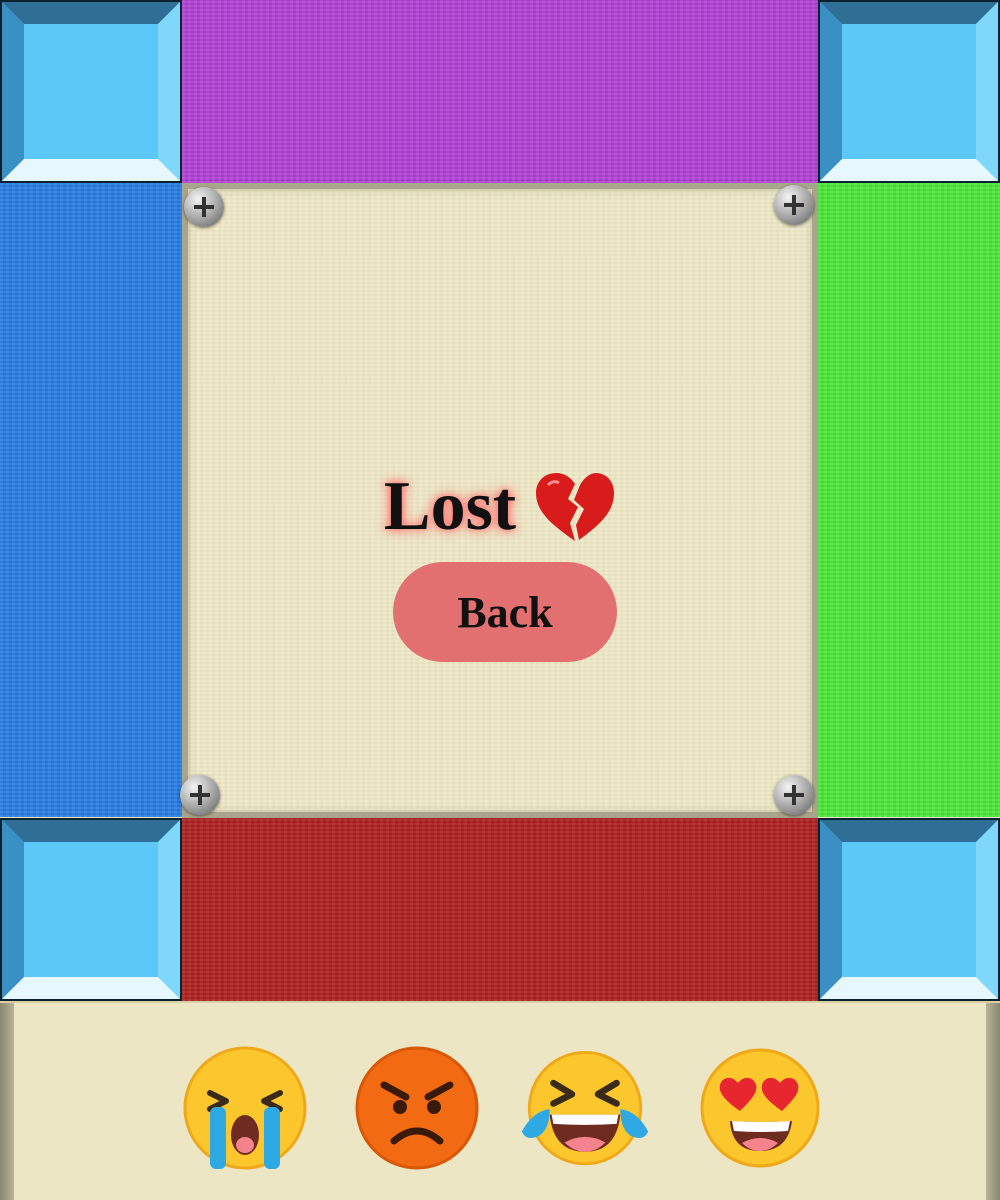 The image size is (1000, 1200). I want to click on crying-face-icon, so click(245, 1110).